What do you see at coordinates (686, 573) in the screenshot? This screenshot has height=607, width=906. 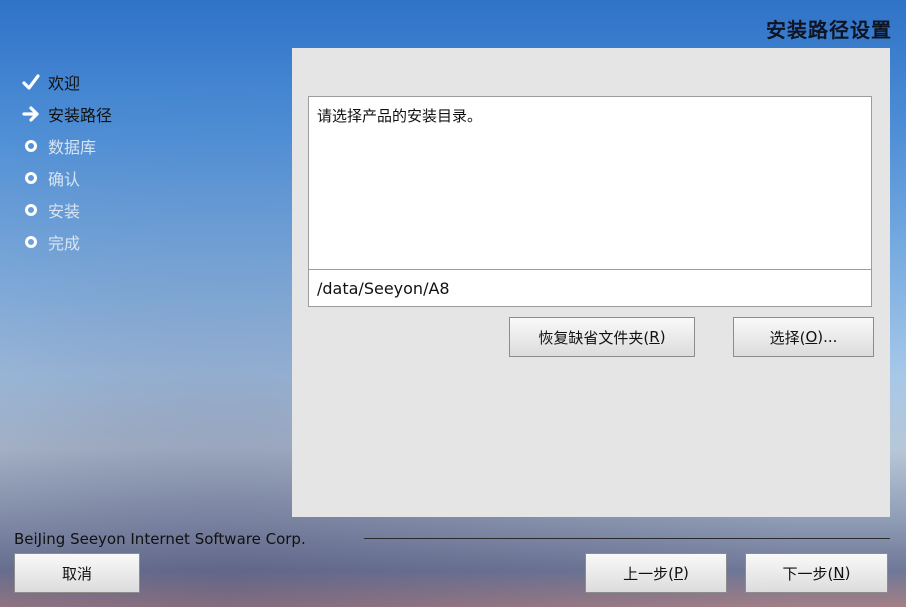 I see `prev-label-close: )` at bounding box center [686, 573].